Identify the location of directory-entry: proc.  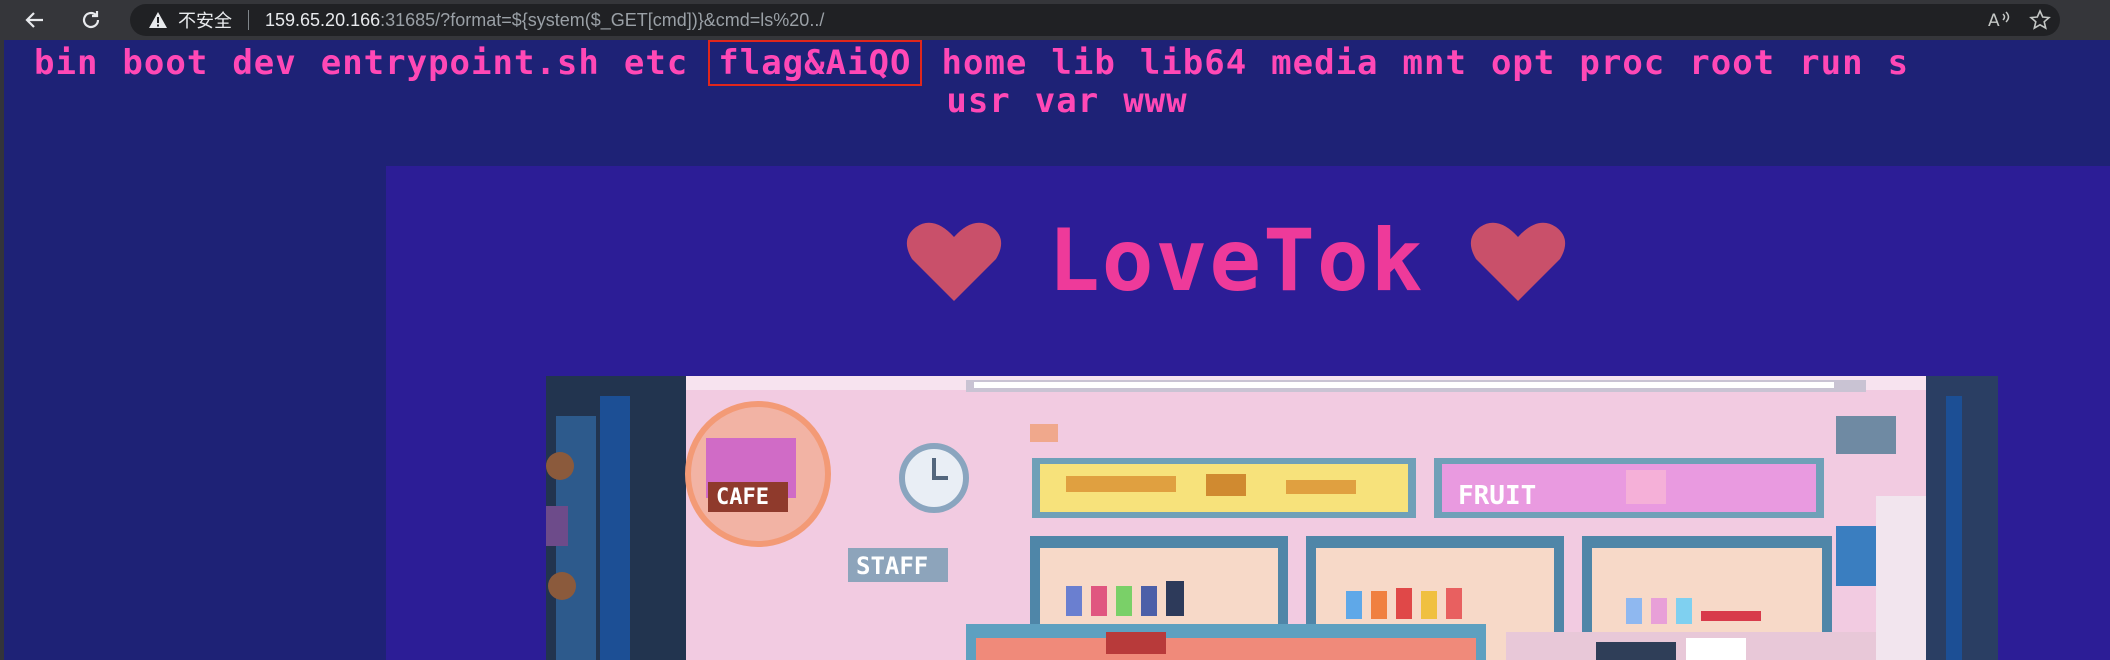
(1622, 63).